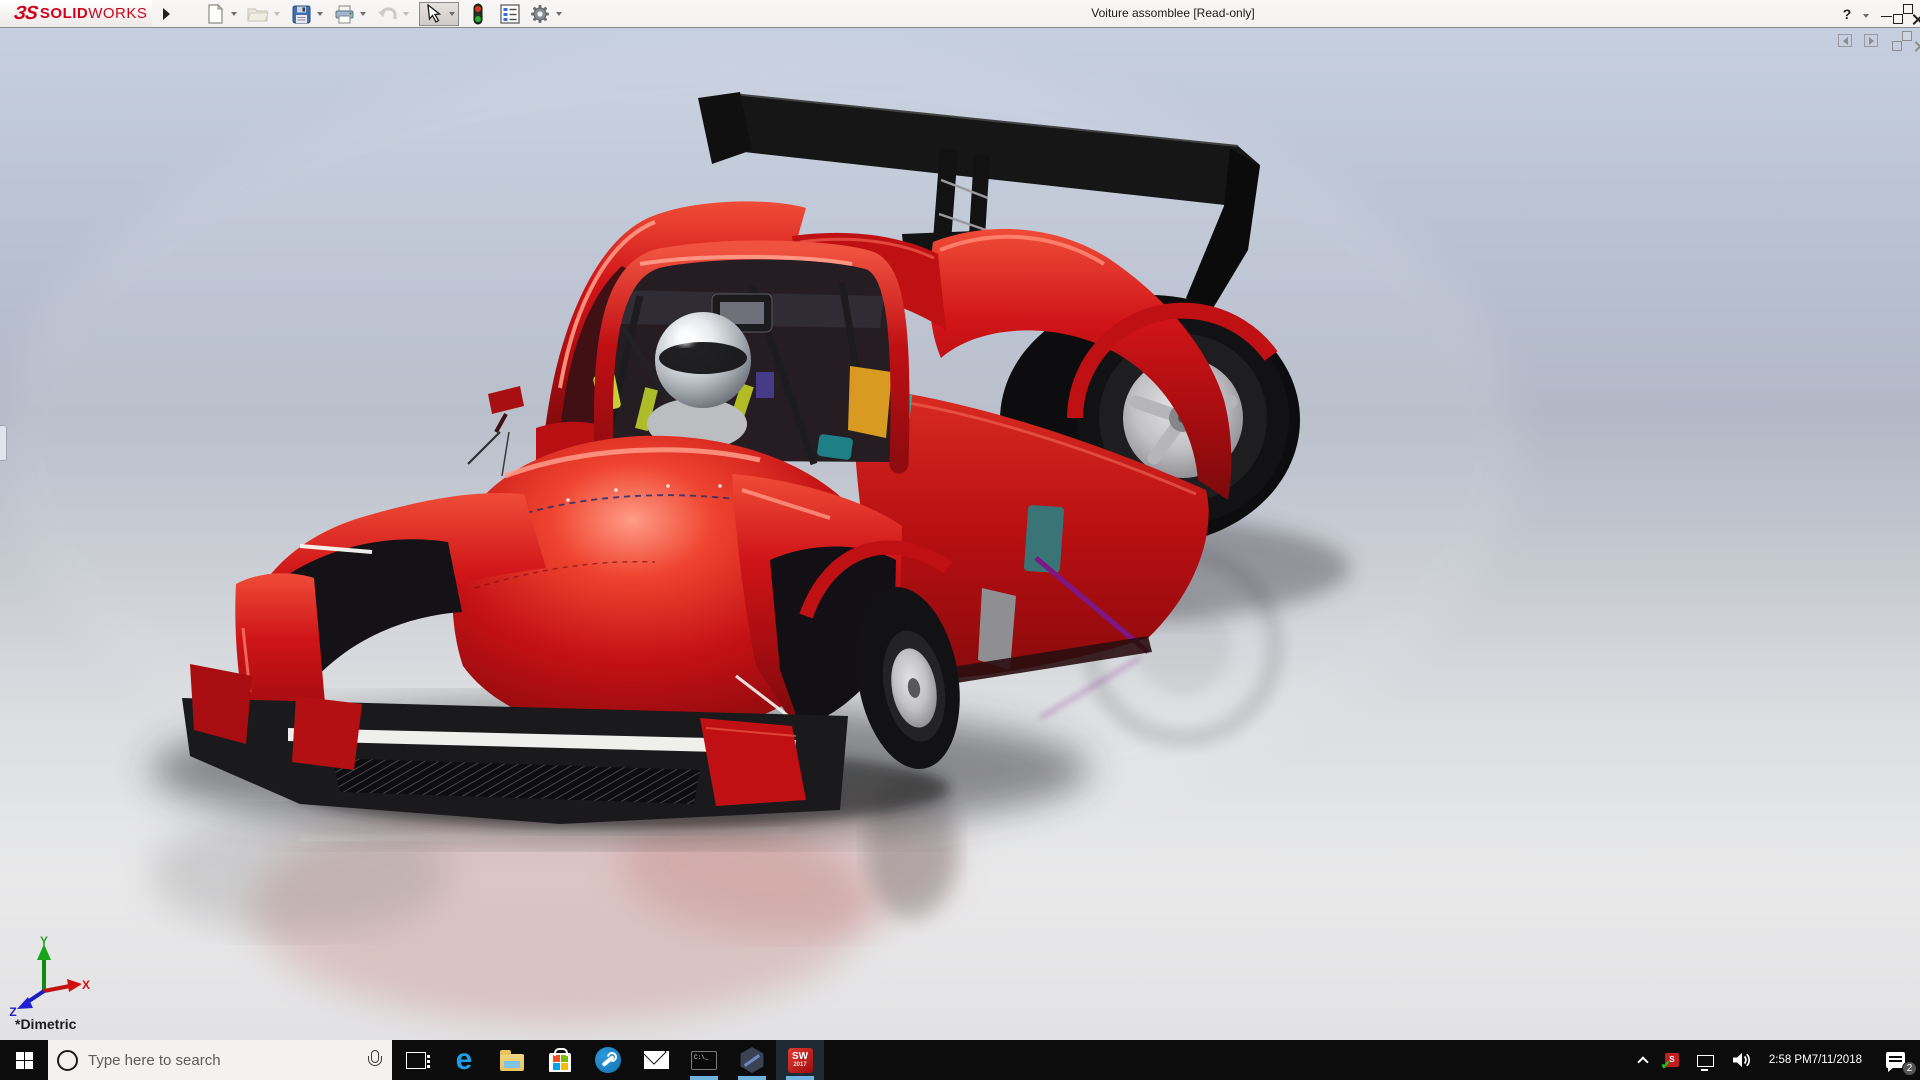 The width and height of the screenshot is (1920, 1080). I want to click on save-floppy-icon, so click(301, 14).